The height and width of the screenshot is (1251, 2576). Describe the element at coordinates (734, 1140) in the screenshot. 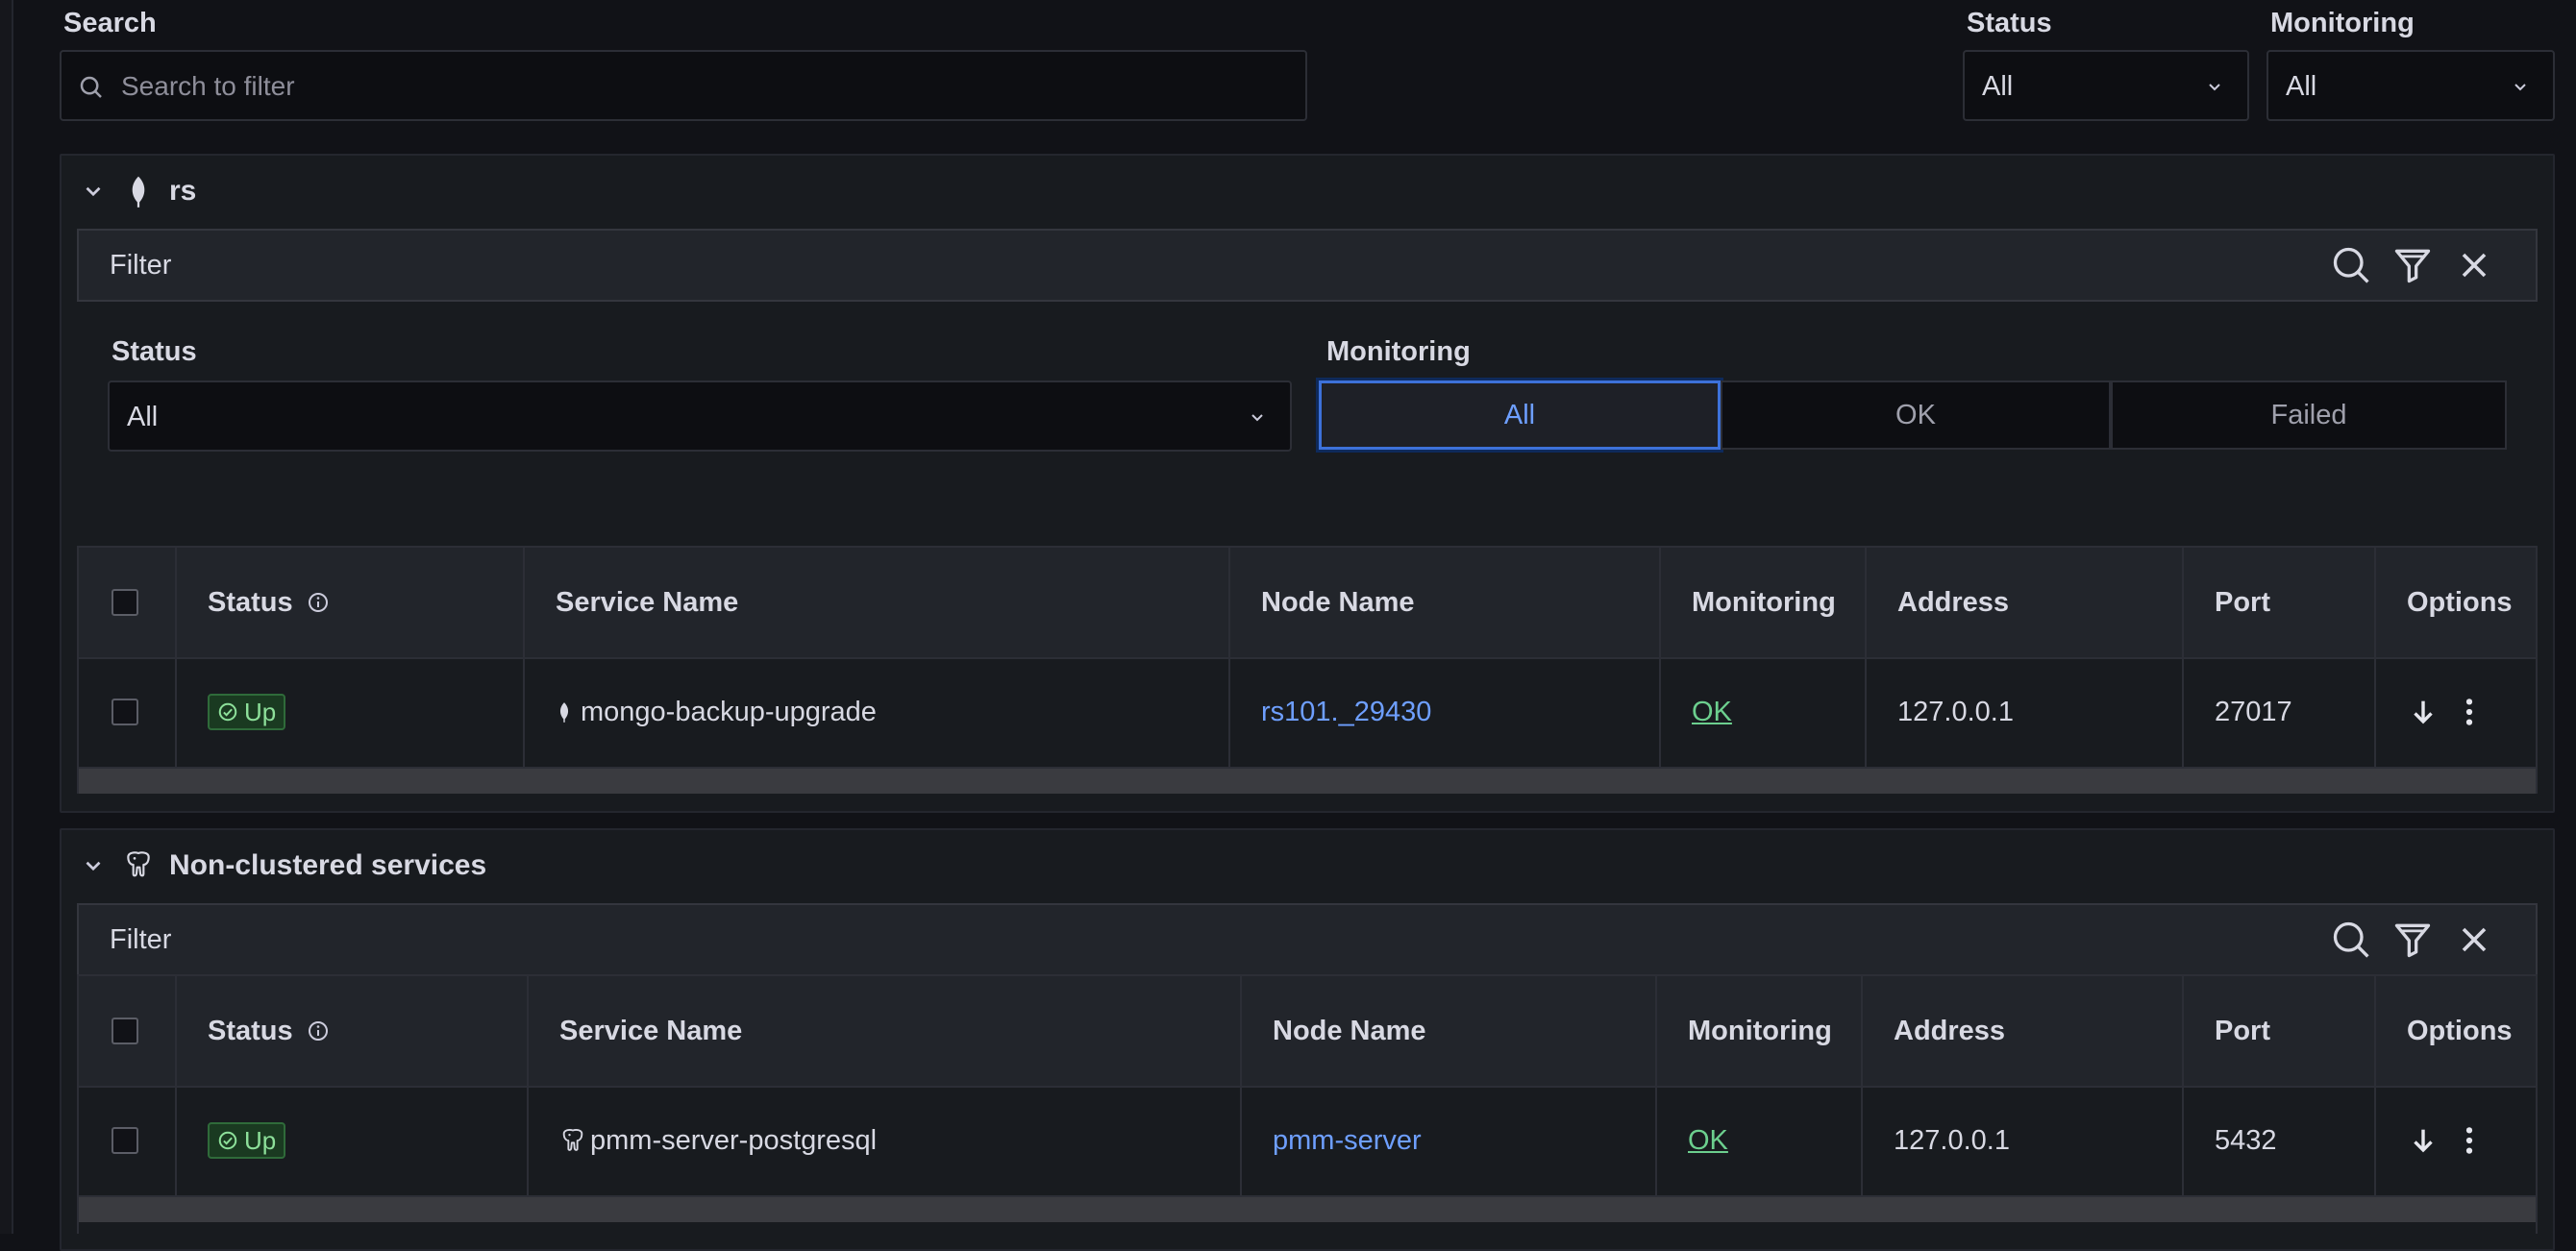

I see `service-name: pmm-server-postgresql` at that location.